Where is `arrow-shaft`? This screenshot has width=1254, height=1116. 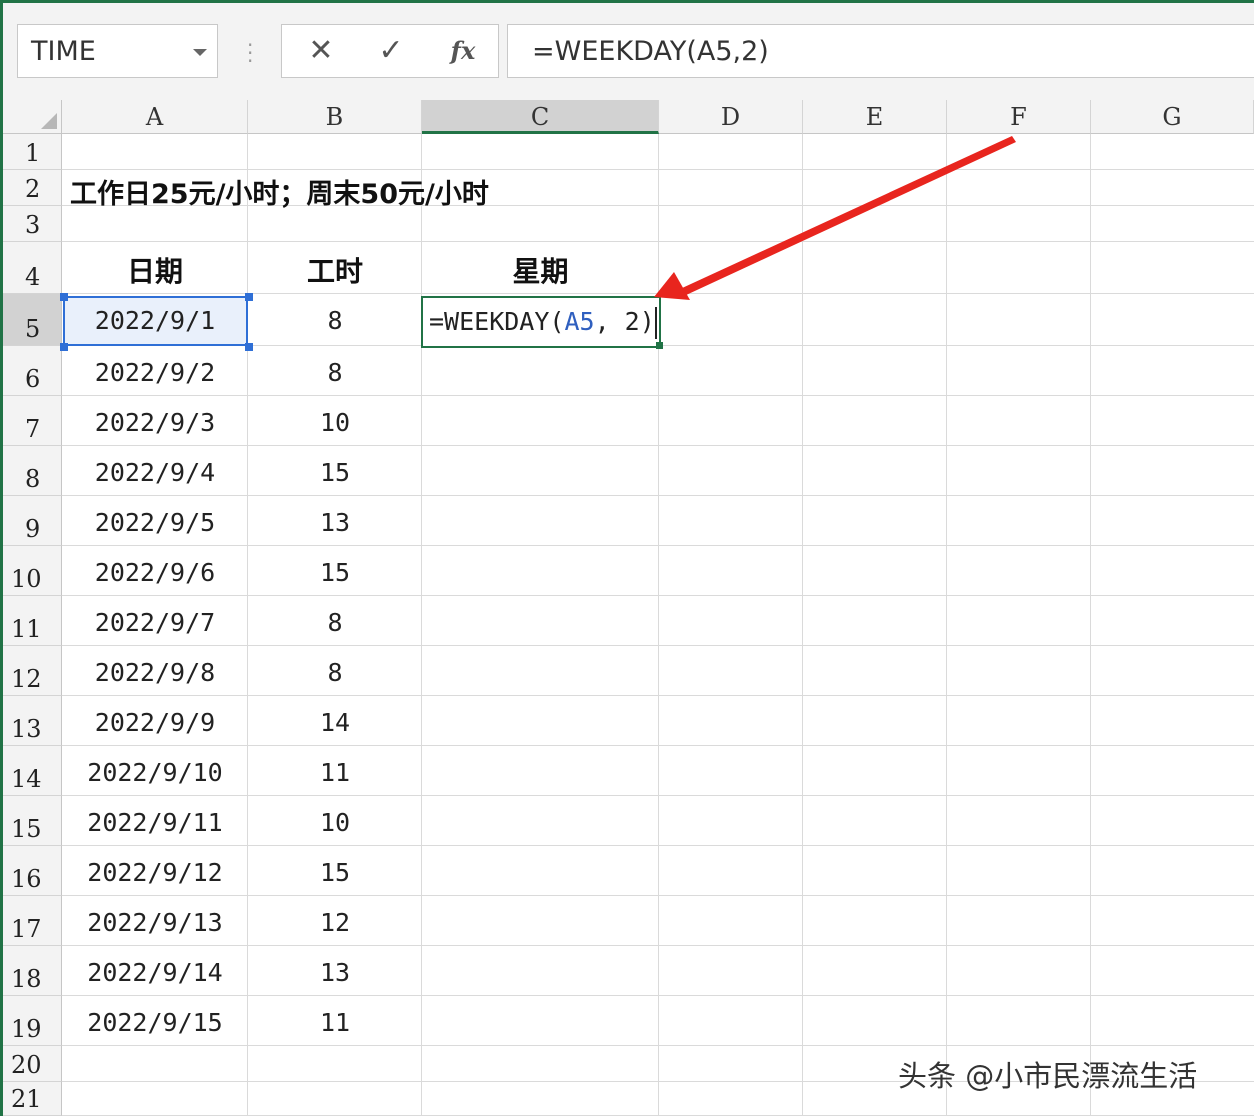
arrow-shaft is located at coordinates (848, 216).